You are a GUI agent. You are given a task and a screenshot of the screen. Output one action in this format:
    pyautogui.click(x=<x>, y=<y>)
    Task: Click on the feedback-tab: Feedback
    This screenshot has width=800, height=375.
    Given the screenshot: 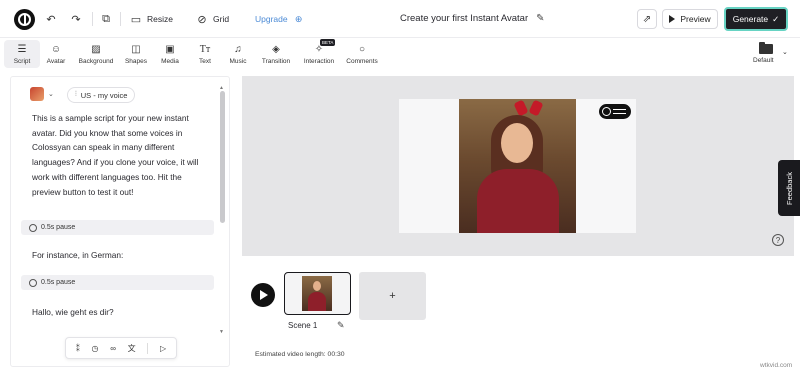 What is the action you would take?
    pyautogui.click(x=789, y=188)
    